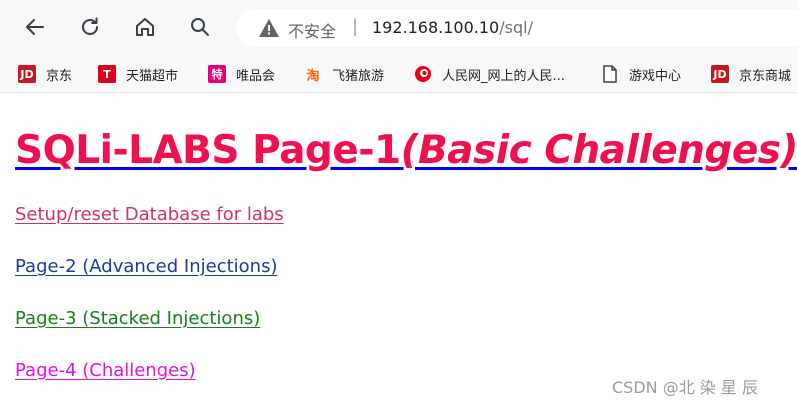  I want to click on bookmark-label: 飞猪旅游, so click(358, 76).